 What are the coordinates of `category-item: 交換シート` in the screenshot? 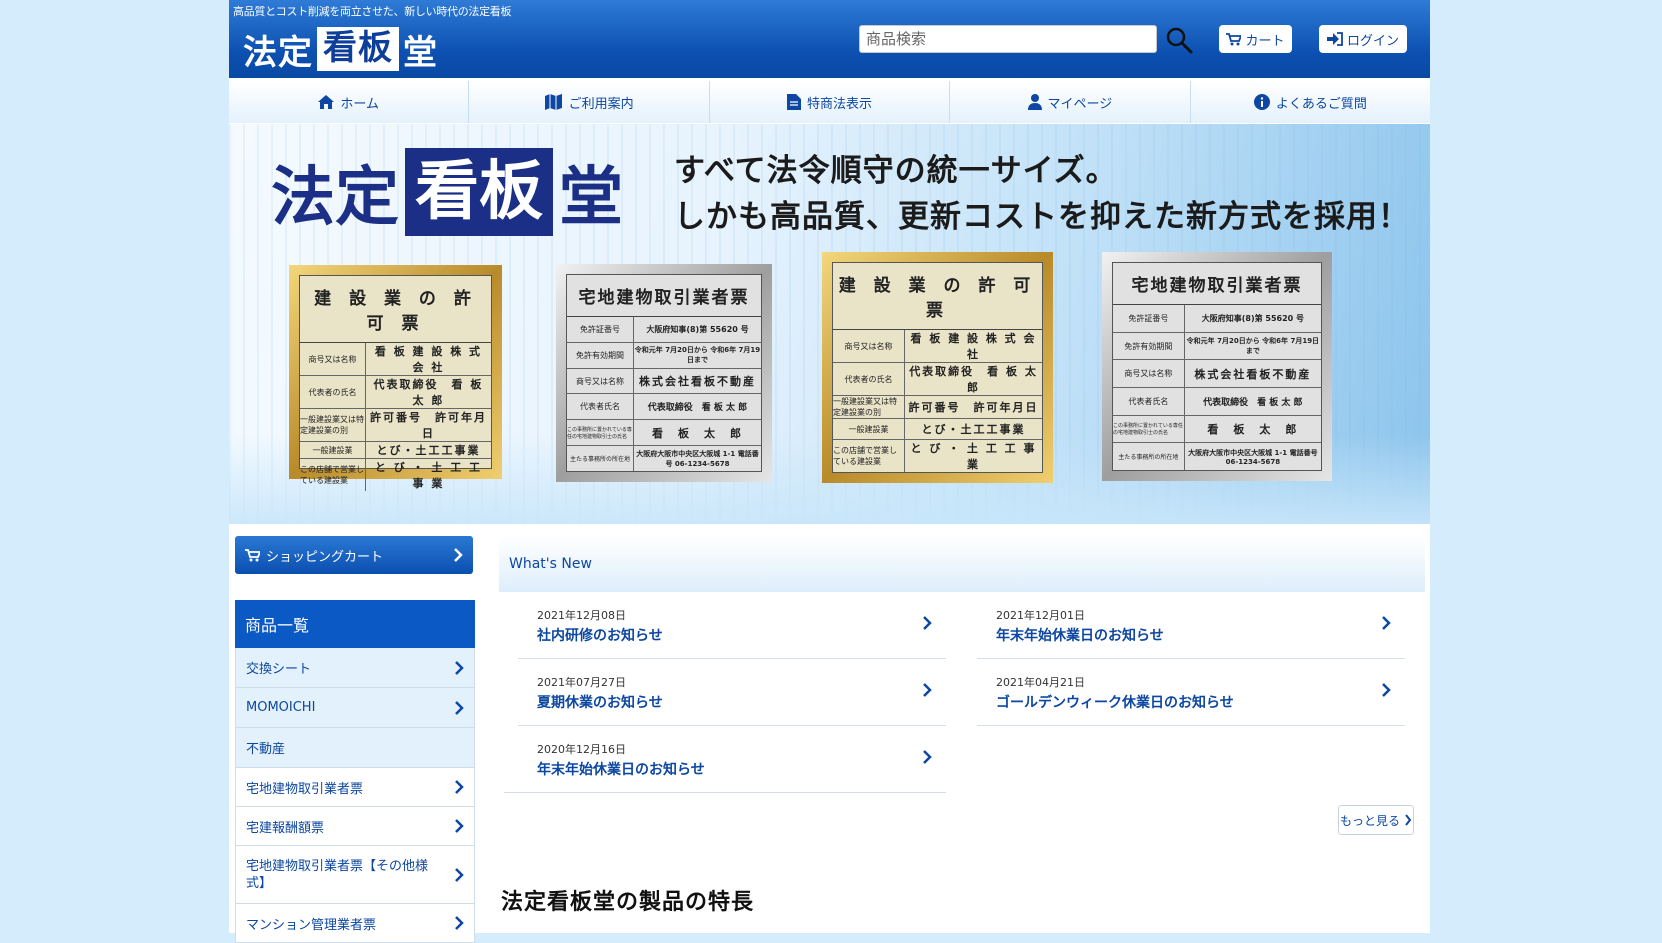 It's located at (355, 668).